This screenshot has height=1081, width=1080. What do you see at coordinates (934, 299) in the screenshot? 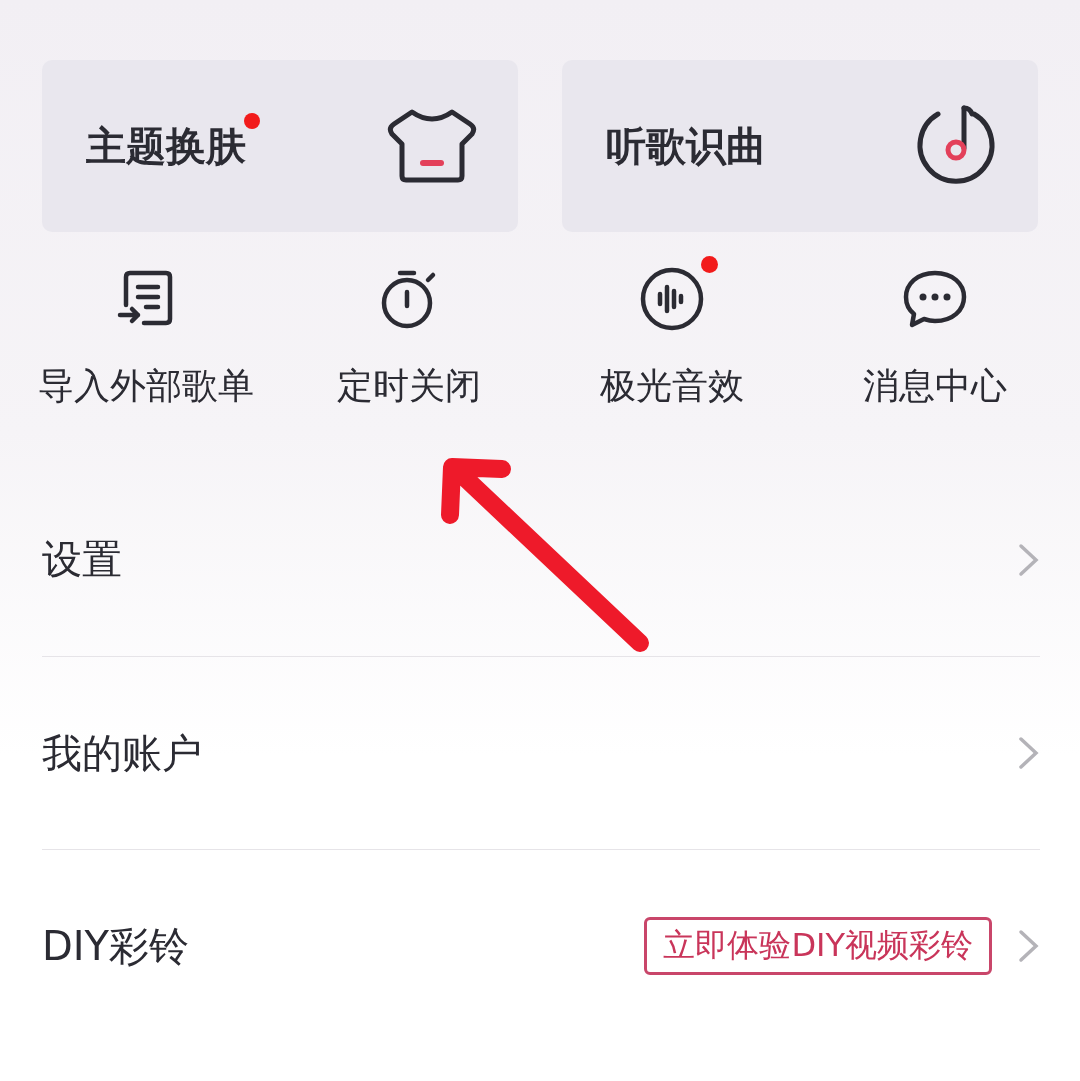
I see `chat-bubble-icon` at bounding box center [934, 299].